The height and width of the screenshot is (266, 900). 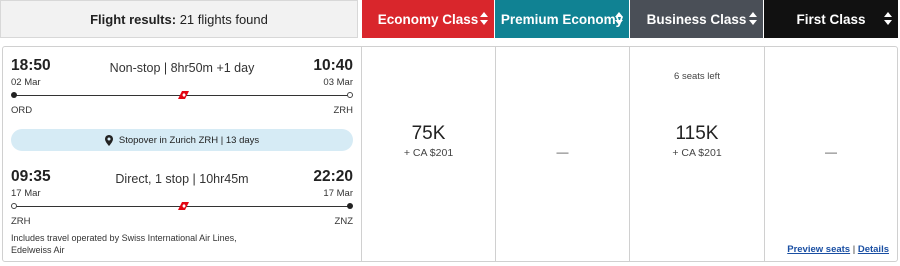 I want to click on cabin-header-business: Business Class, so click(x=696, y=19).